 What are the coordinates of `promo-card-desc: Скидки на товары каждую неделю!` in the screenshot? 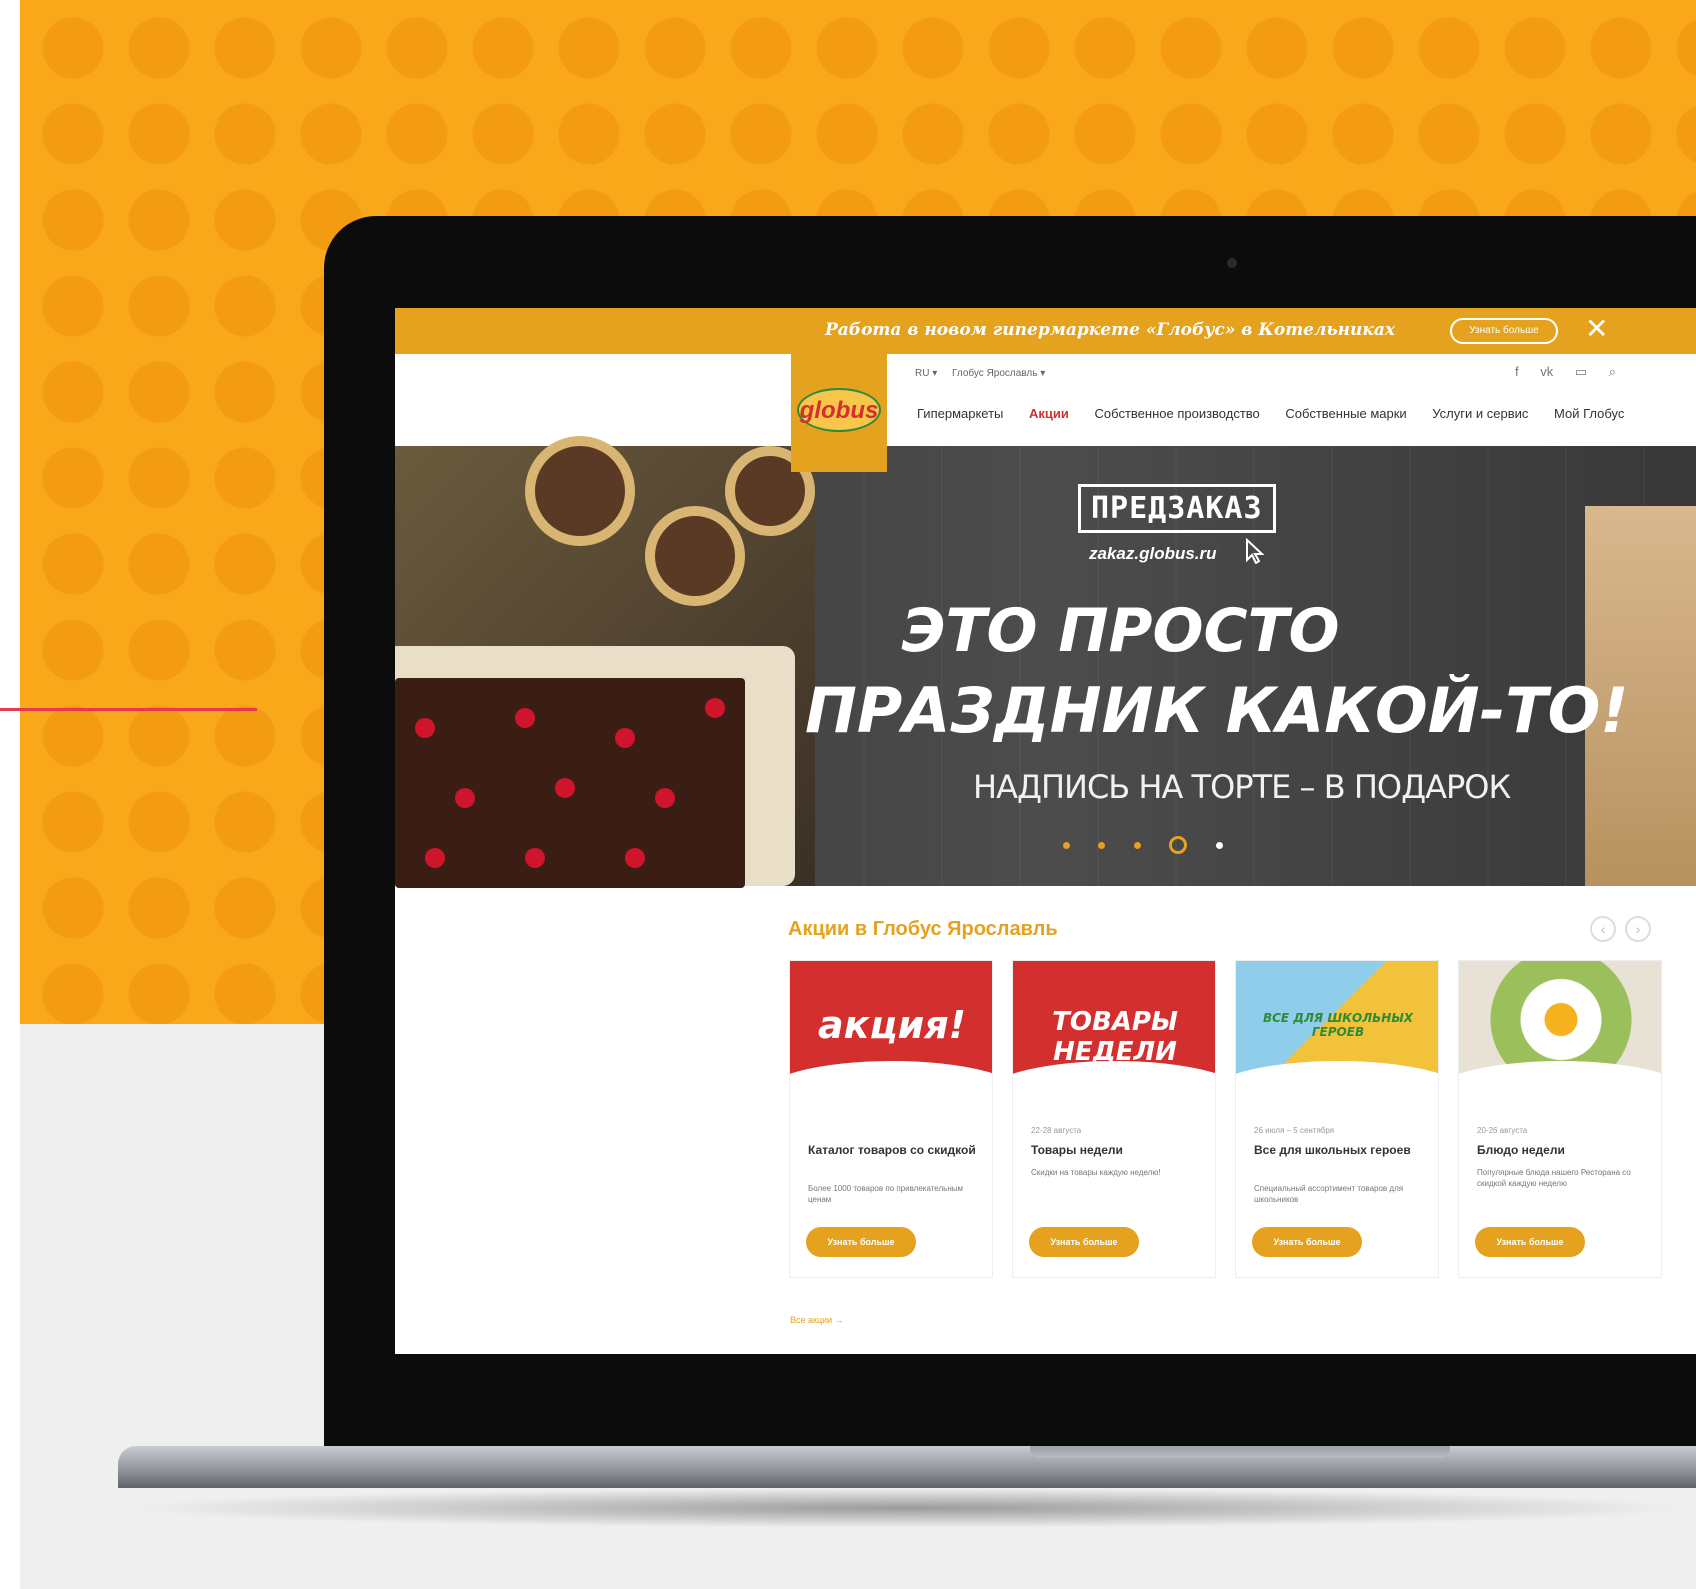 It's located at (1096, 1172).